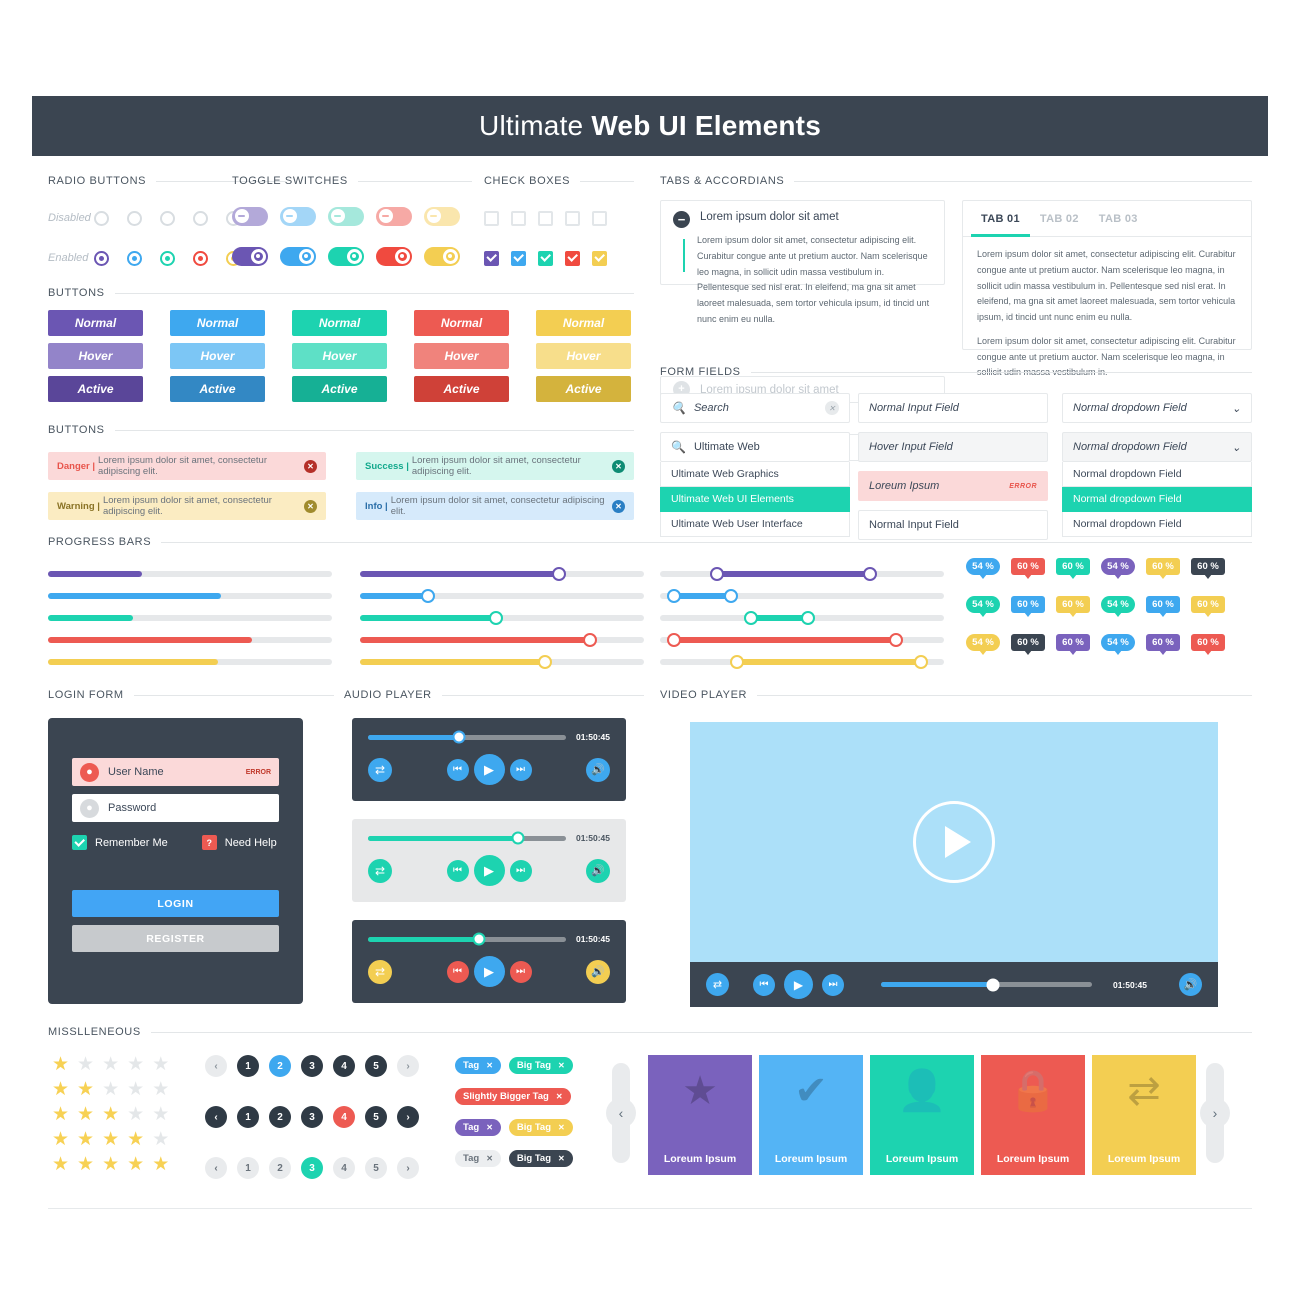 The image size is (1300, 1300). What do you see at coordinates (953, 447) in the screenshot?
I see `input-field-hover: Hover Input Field` at bounding box center [953, 447].